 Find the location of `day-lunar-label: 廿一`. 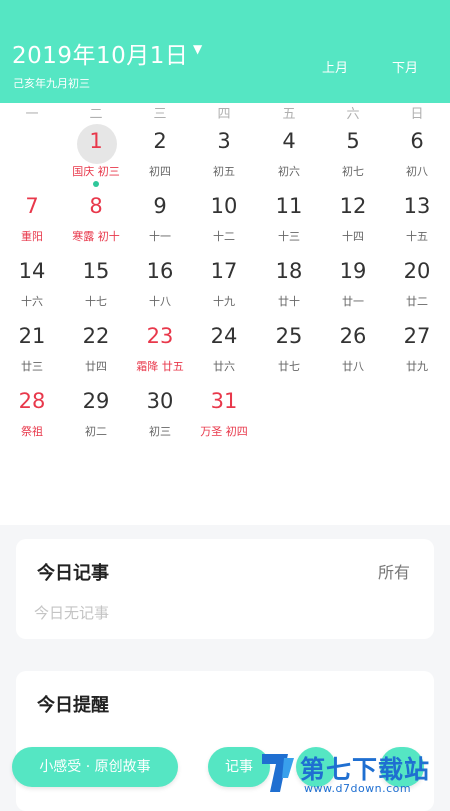

day-lunar-label: 廿一 is located at coordinates (353, 301).